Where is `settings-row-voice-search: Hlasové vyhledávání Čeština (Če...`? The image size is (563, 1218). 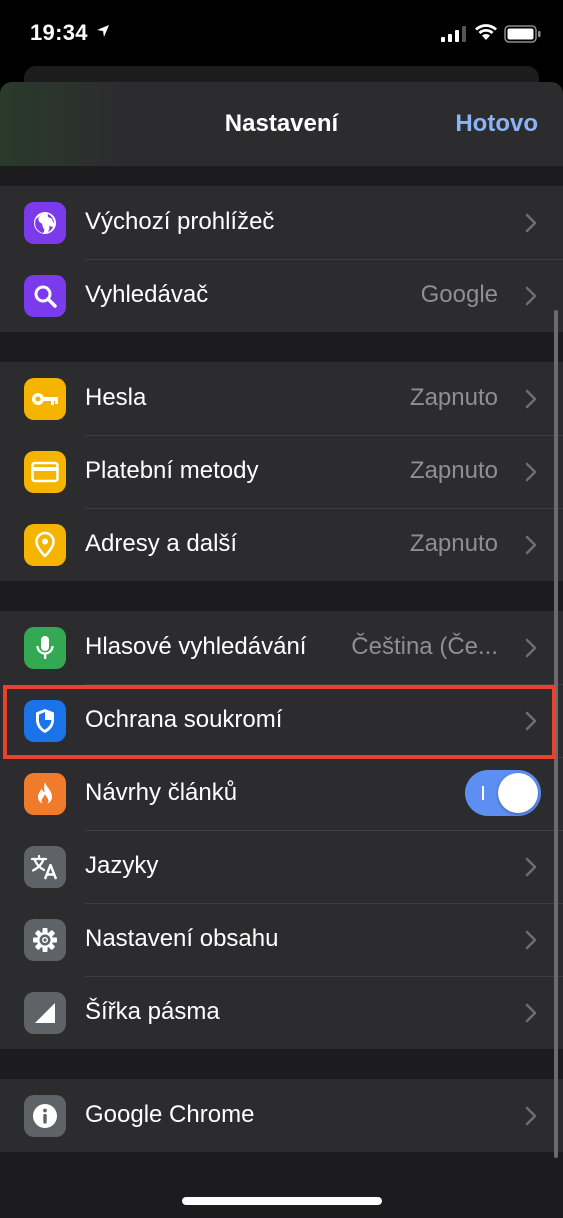 settings-row-voice-search: Hlasové vyhledávání Čeština (Če... is located at coordinates (281, 647).